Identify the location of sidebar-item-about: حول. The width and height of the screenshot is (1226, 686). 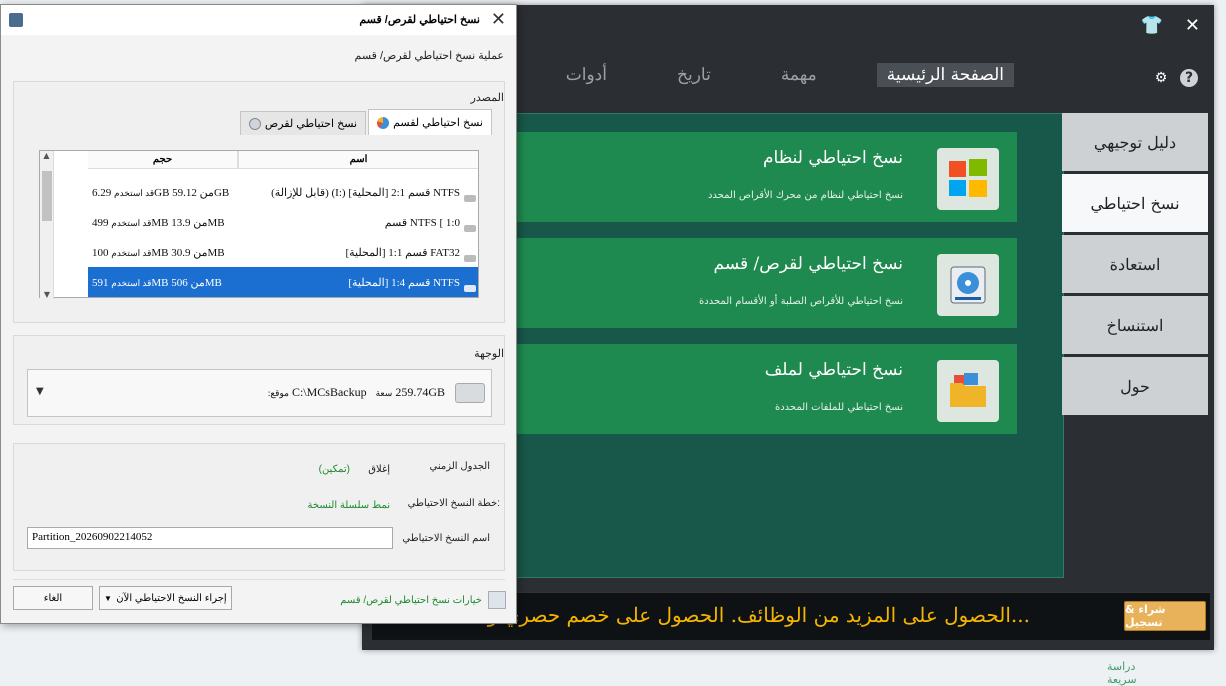
(1135, 386).